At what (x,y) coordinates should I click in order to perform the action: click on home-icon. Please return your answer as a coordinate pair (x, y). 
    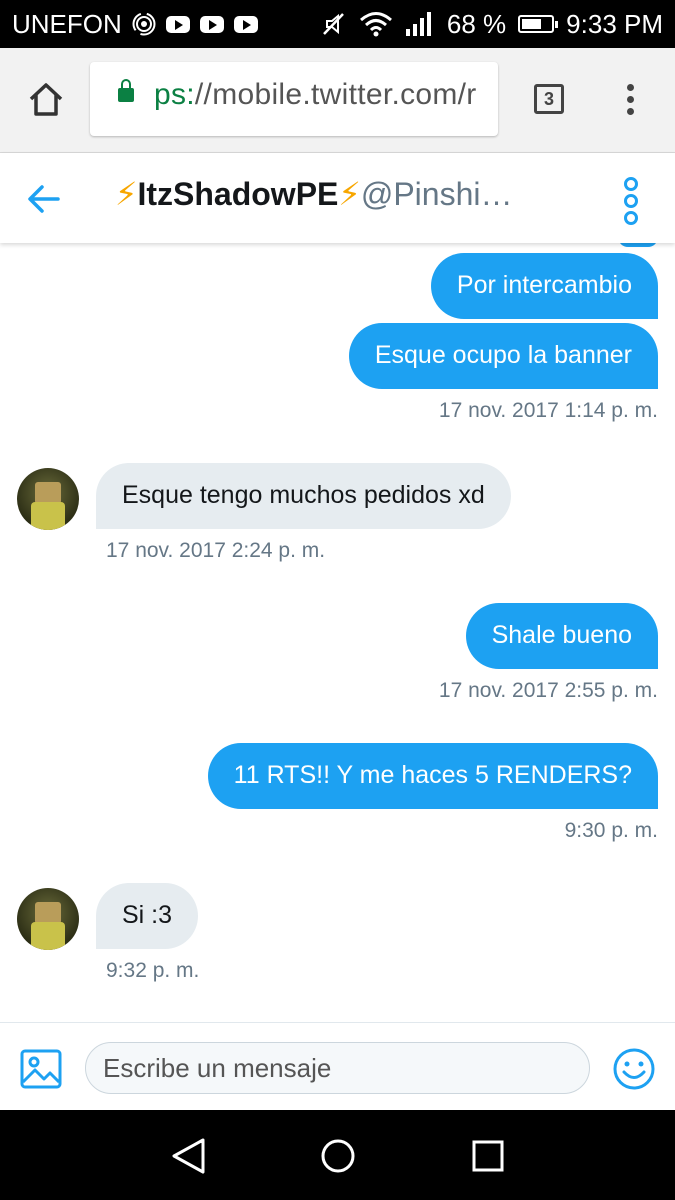
    Looking at the image, I should click on (46, 100).